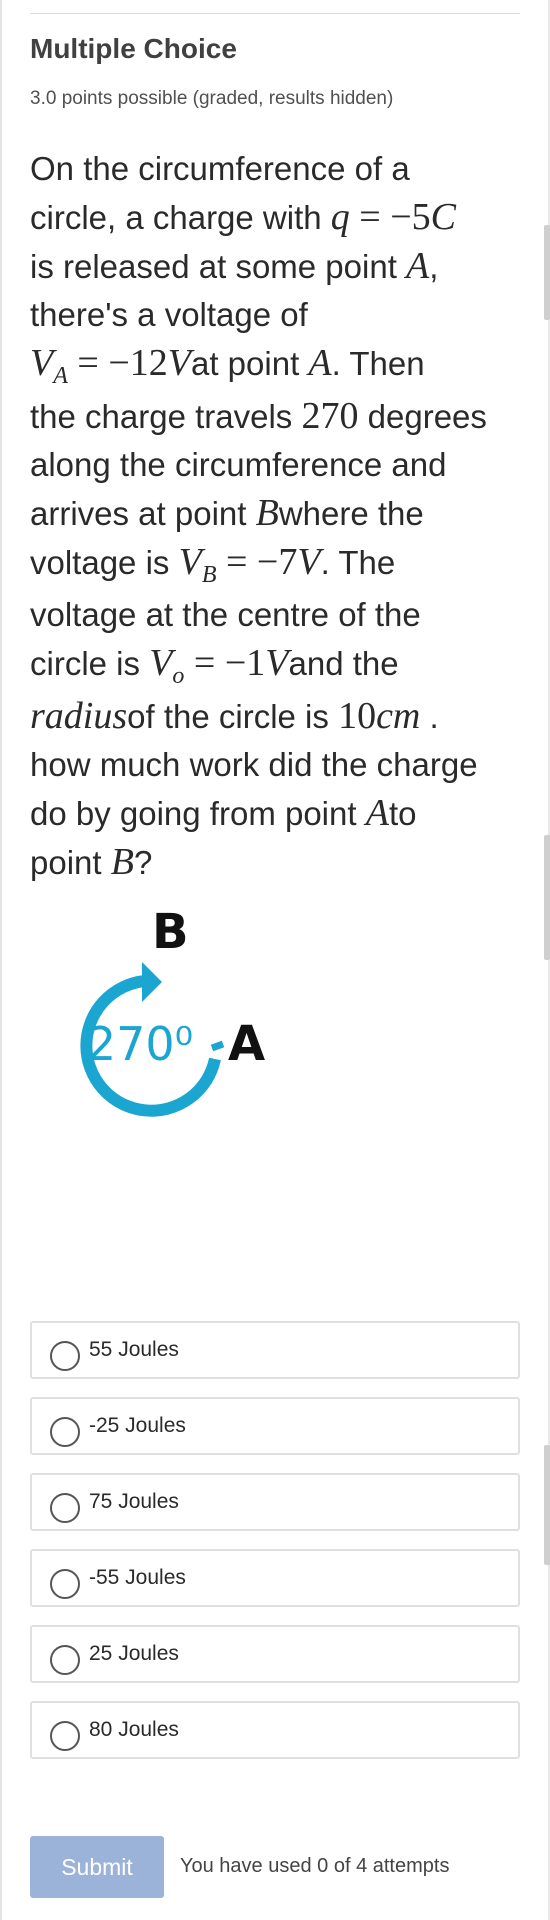 The width and height of the screenshot is (550, 1920). What do you see at coordinates (152, 982) in the screenshot?
I see `arrowhead-icon` at bounding box center [152, 982].